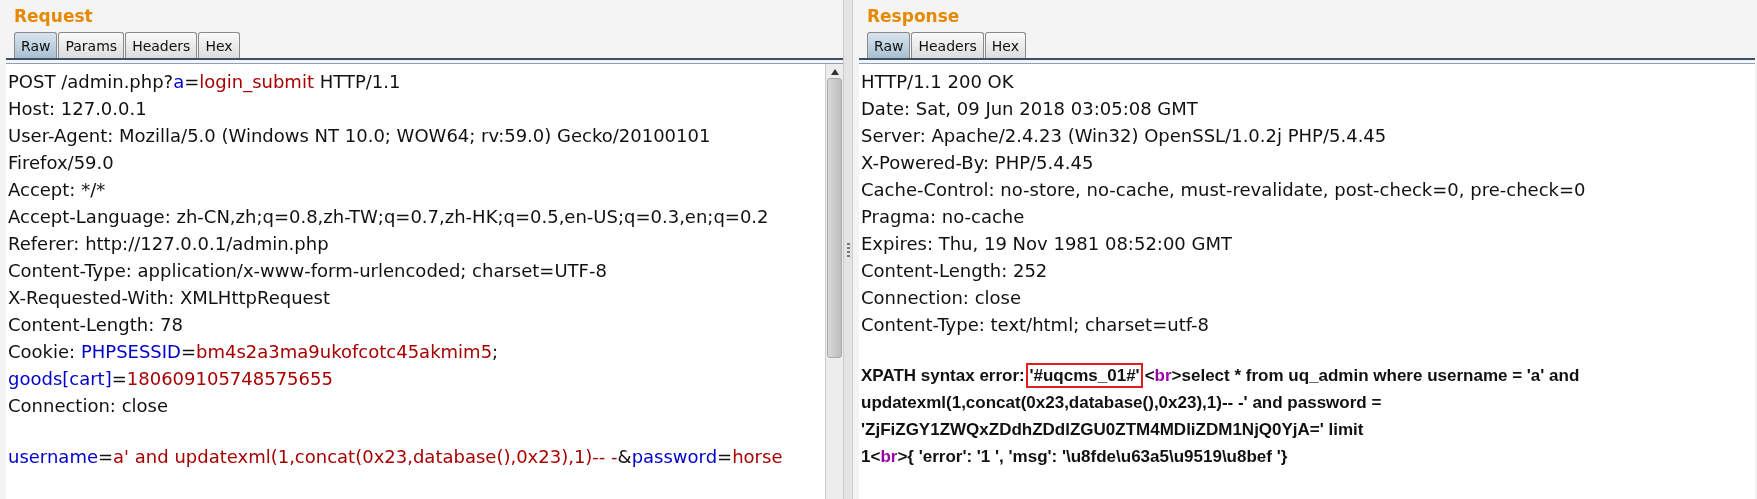  What do you see at coordinates (1223, 190) in the screenshot?
I see `message-line: Cache-Control: no-store, no-cache, must-revalidate, post-check=0, pre-check=0` at bounding box center [1223, 190].